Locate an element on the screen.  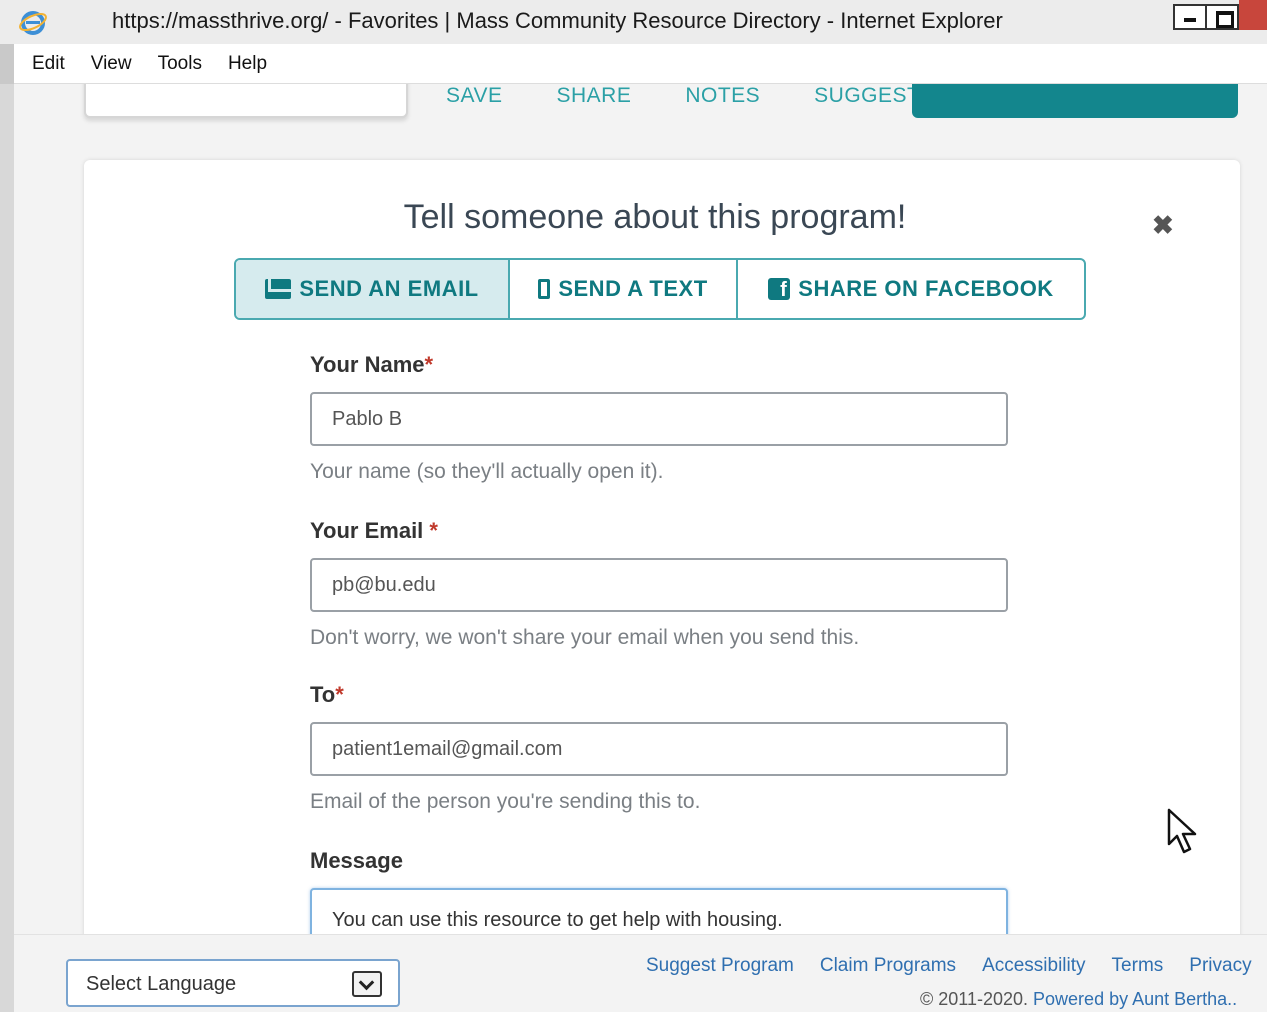
language-select-value: Select Language is located at coordinates (161, 984).